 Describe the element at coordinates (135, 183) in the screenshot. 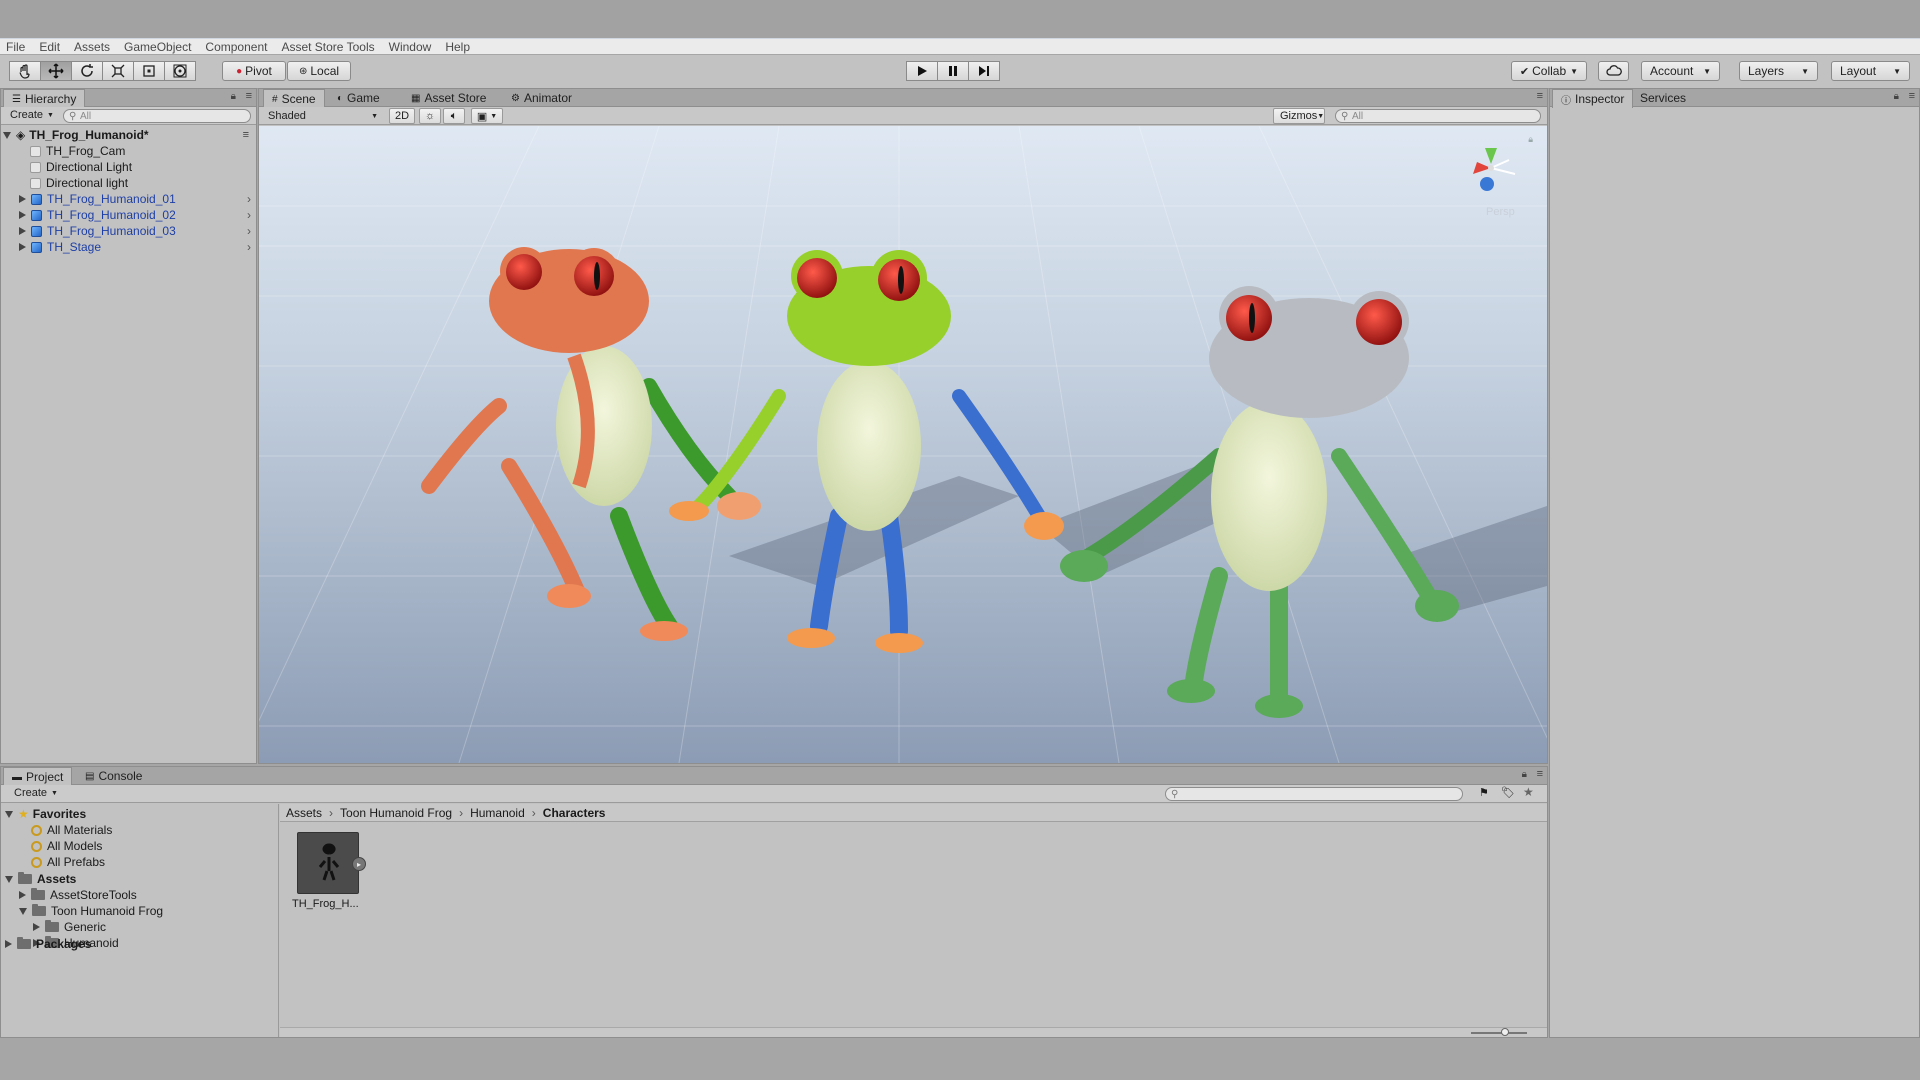

I see `hierarchy-item: Directional light` at that location.